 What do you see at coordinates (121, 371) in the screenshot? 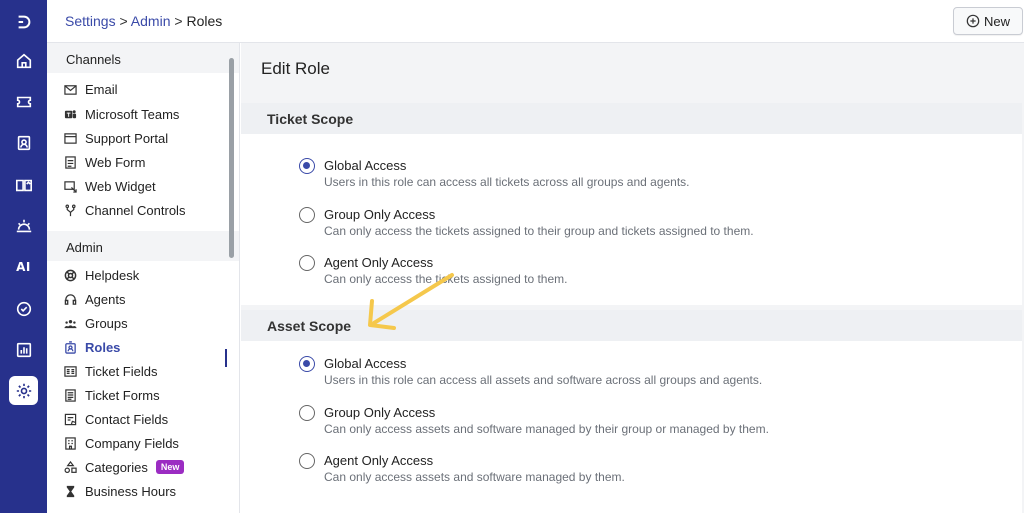
I see `sidebar-item-label: Ticket Fields` at bounding box center [121, 371].